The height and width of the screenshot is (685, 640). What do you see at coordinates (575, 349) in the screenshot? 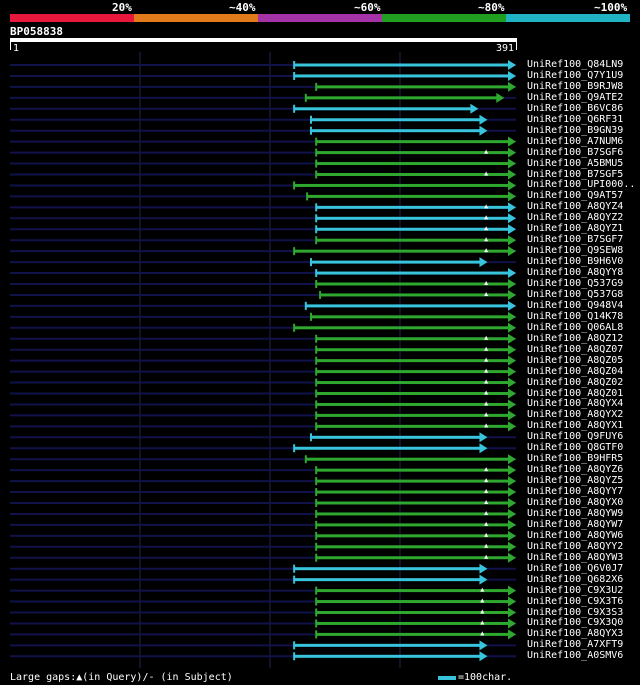
I see `hit-label: UniRef100_A8QZ07` at bounding box center [575, 349].